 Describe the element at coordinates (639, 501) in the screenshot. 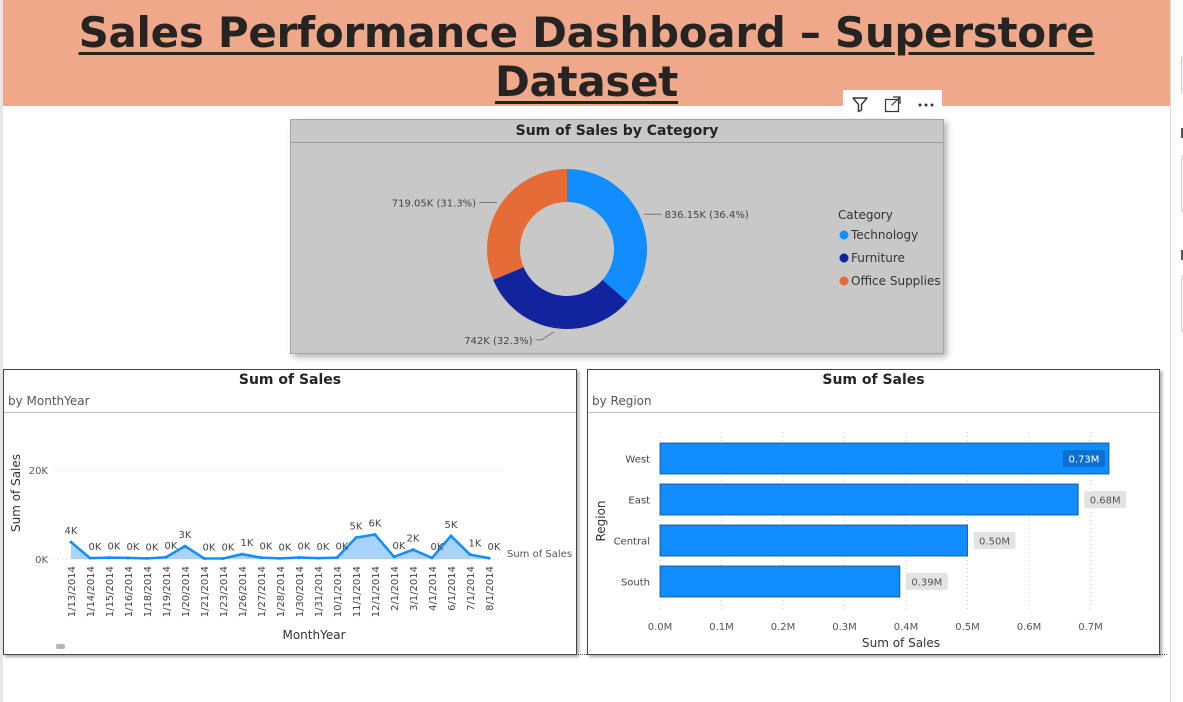

I see `bar-category-label: East` at that location.